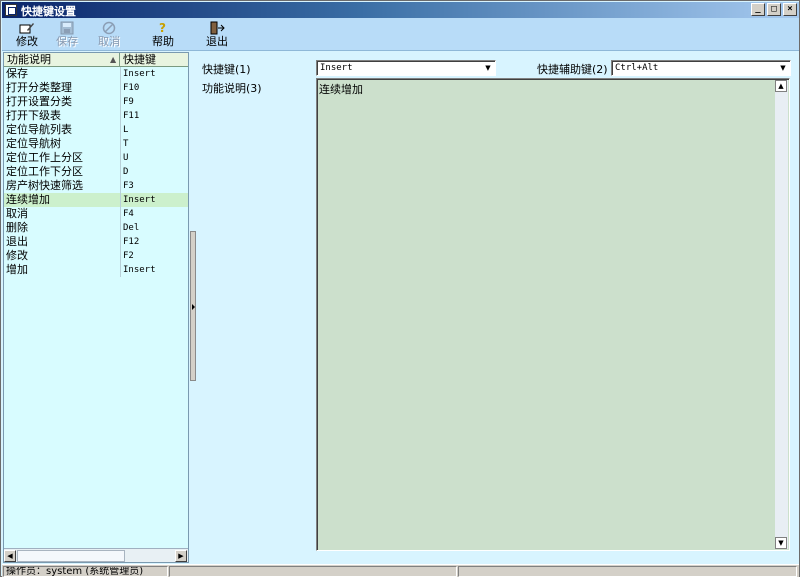 The image size is (800, 577). I want to click on shortcut-select: Insert ▼, so click(406, 68).